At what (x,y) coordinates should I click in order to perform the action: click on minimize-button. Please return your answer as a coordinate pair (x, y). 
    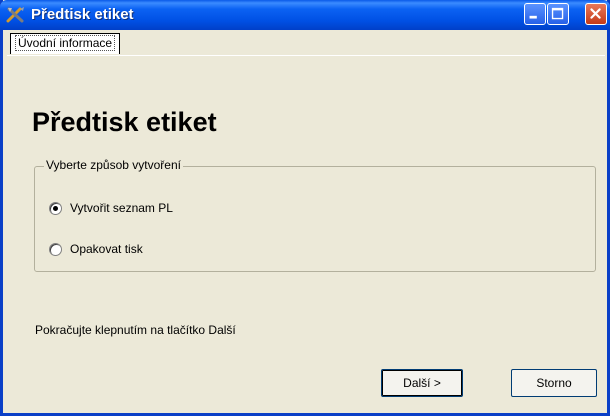
    Looking at the image, I should click on (535, 14).